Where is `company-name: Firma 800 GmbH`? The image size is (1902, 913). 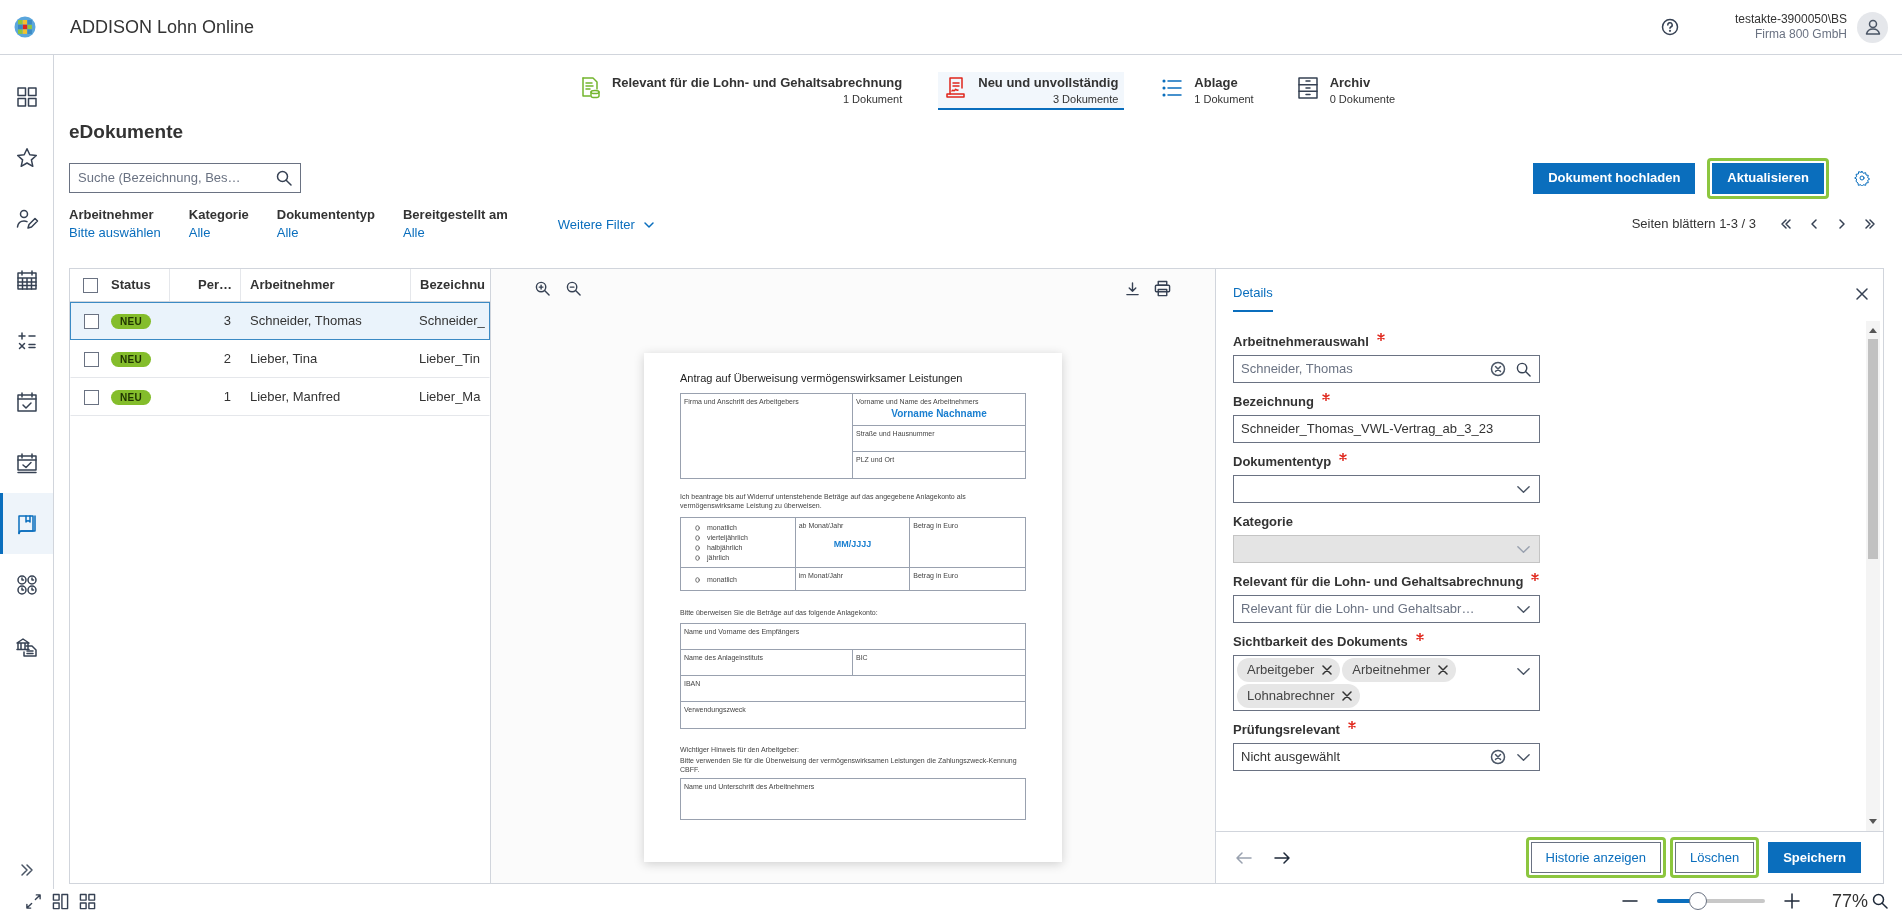
company-name: Firma 800 GmbH is located at coordinates (1800, 34).